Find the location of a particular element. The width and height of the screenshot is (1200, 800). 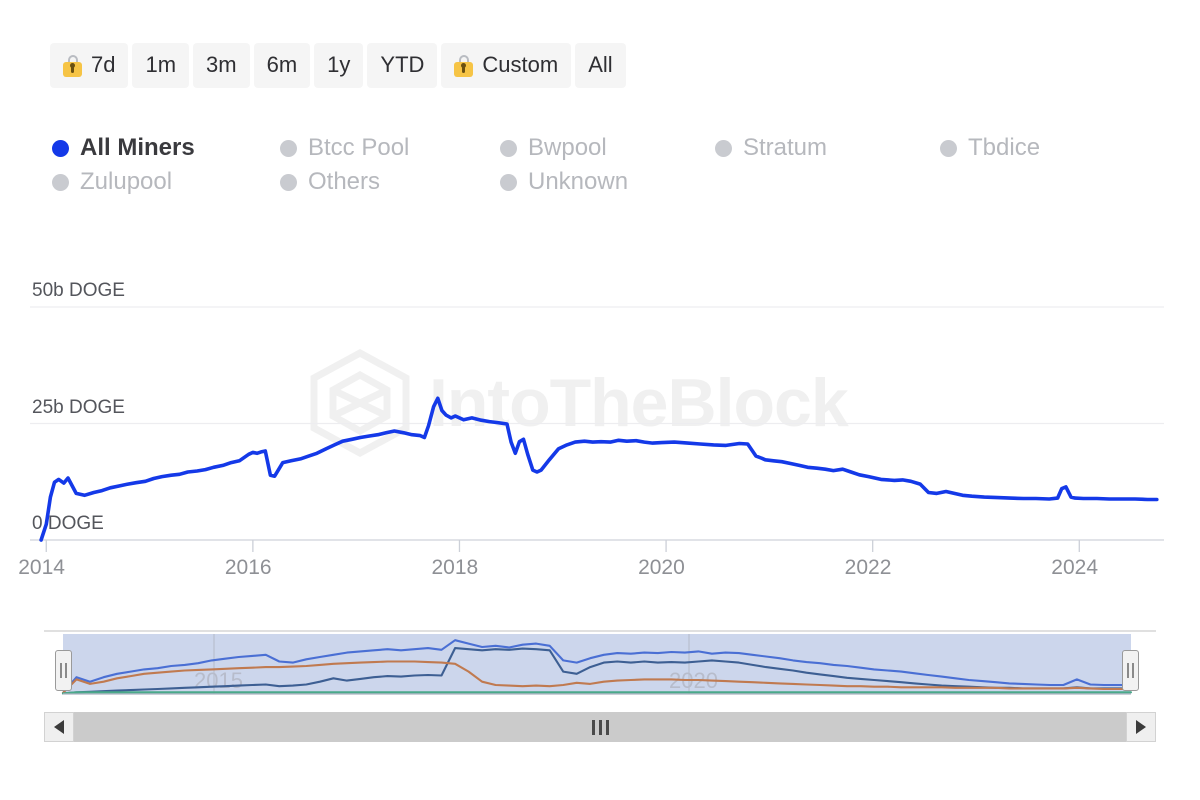

legend-item-all-miners: All Miners is located at coordinates (160, 148).